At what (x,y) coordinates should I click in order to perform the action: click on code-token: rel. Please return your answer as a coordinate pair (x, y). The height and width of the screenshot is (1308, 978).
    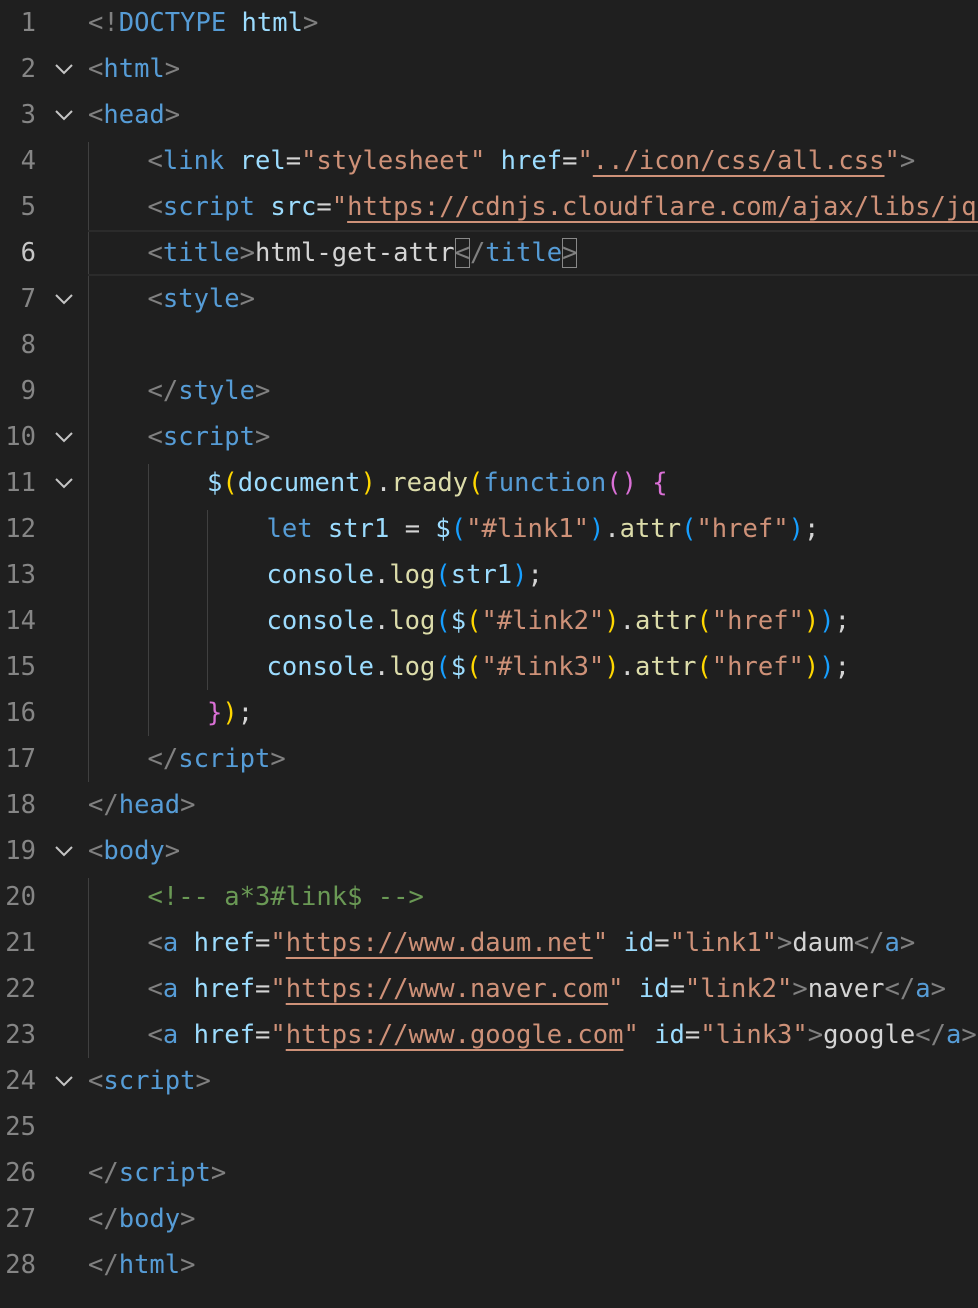
    Looking at the image, I should click on (262, 161).